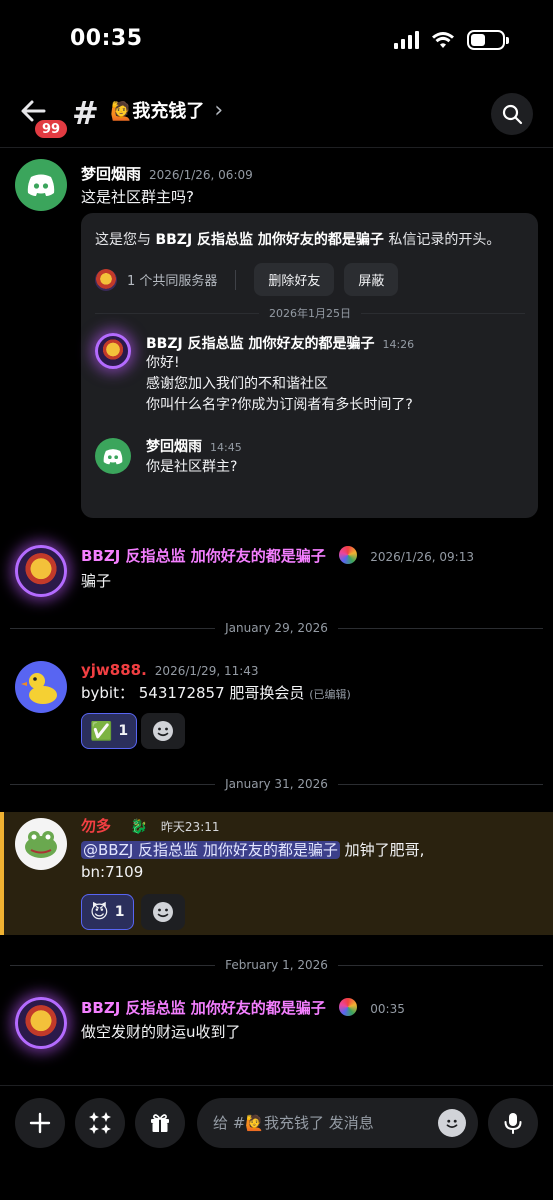  I want to click on voice-message-button, so click(513, 1123).